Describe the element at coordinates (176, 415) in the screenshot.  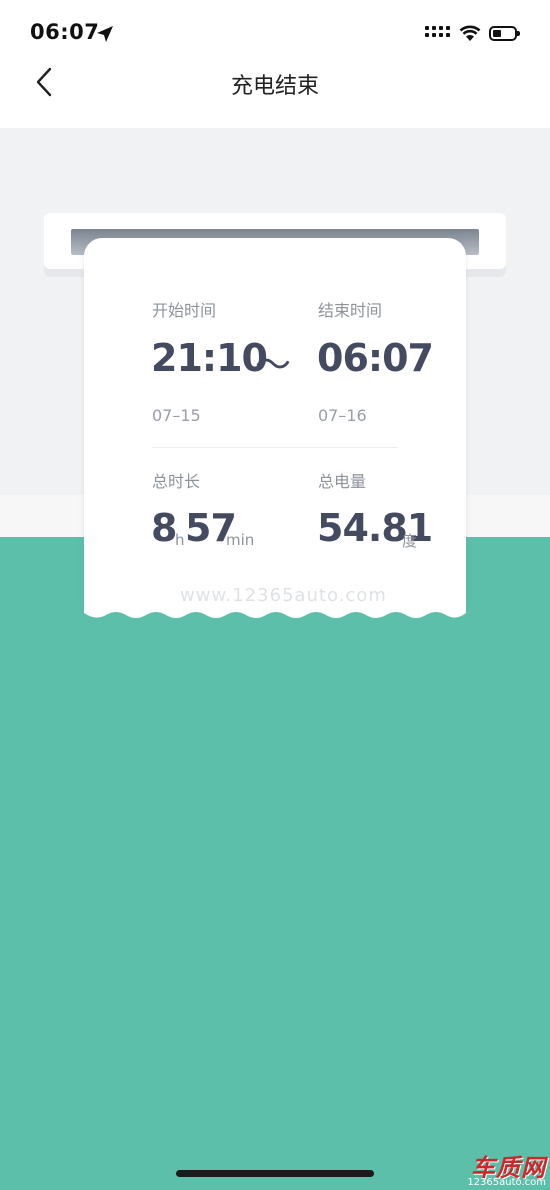
I see `start-date: 07–15` at that location.